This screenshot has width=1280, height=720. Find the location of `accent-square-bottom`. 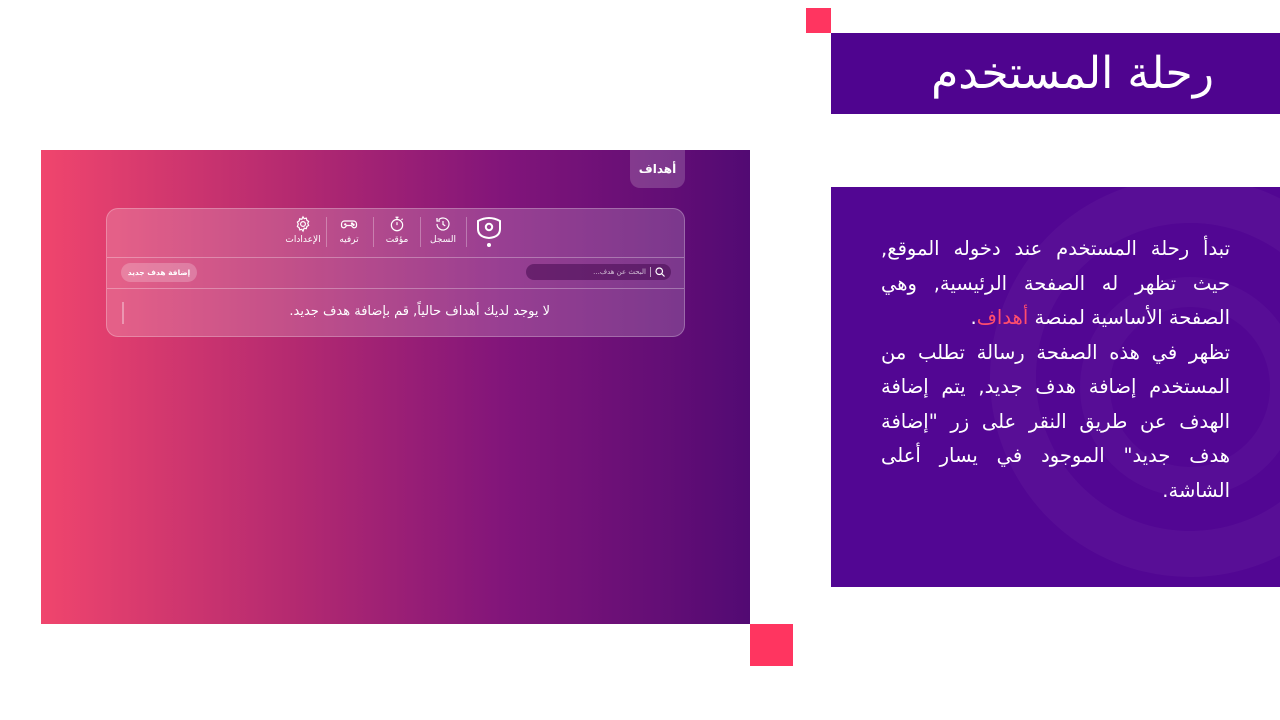

accent-square-bottom is located at coordinates (771, 645).